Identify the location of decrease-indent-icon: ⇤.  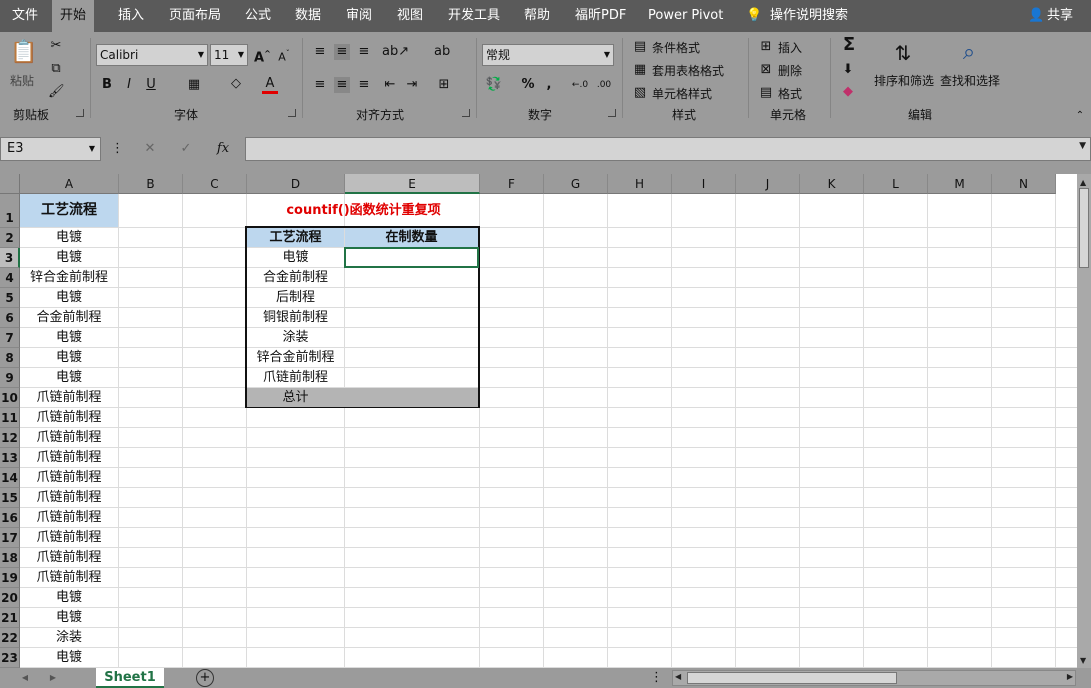
(390, 85).